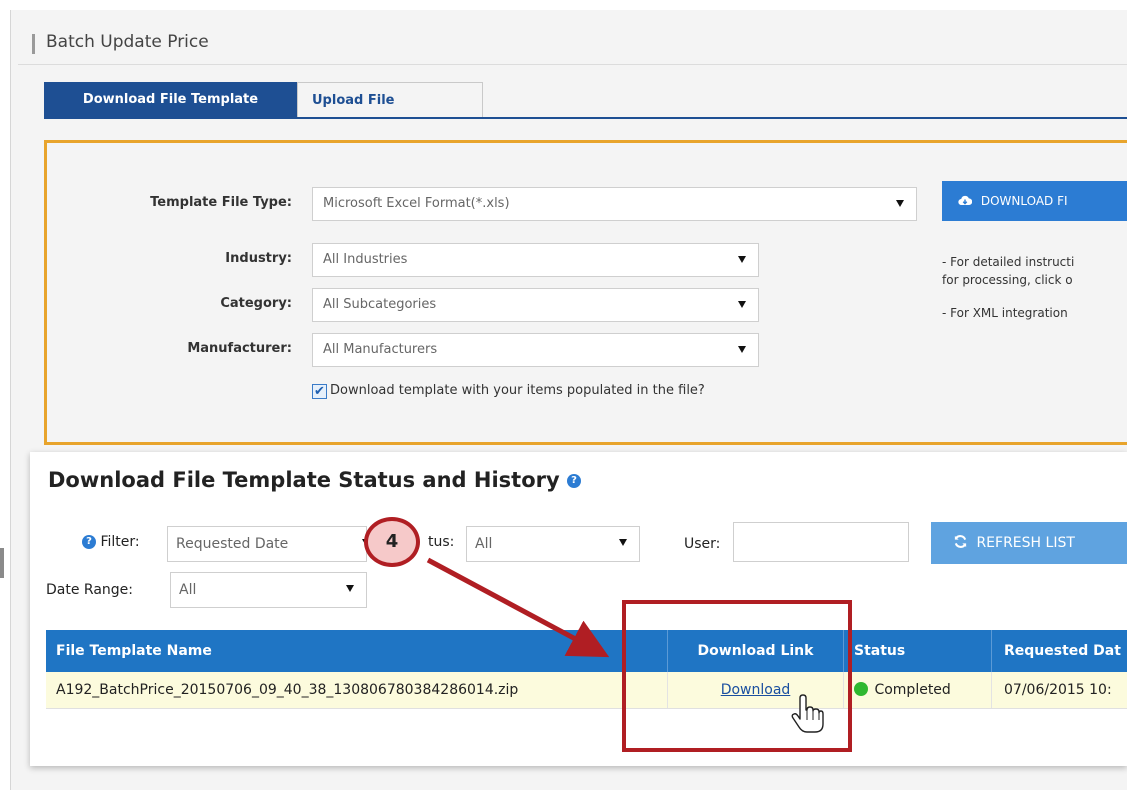 The height and width of the screenshot is (790, 1127). I want to click on user-input, so click(821, 542).